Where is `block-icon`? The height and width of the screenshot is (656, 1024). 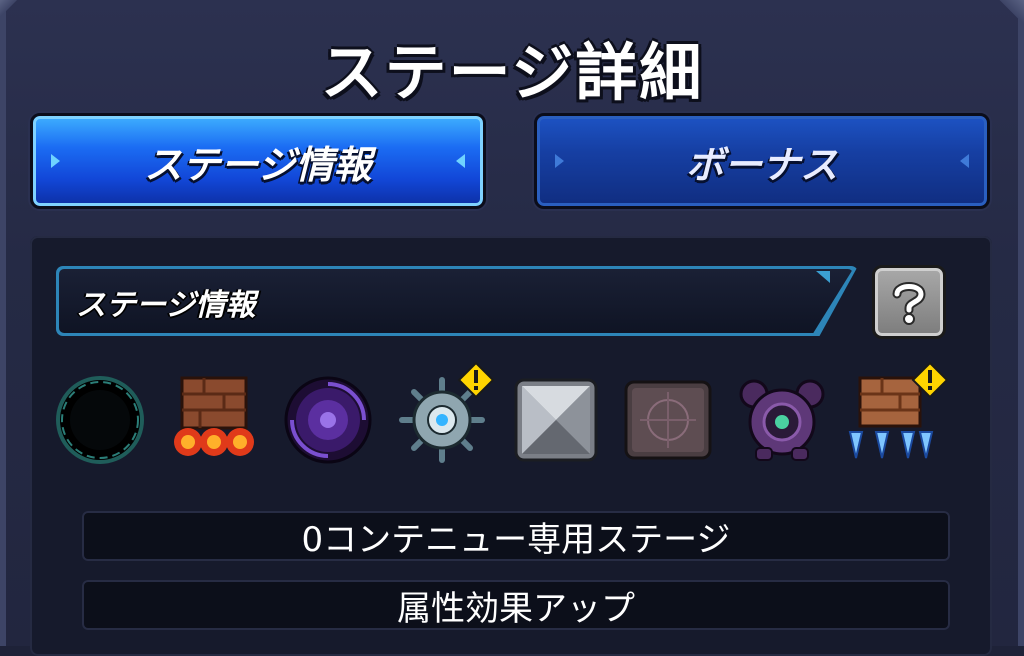
block-icon is located at coordinates (556, 420).